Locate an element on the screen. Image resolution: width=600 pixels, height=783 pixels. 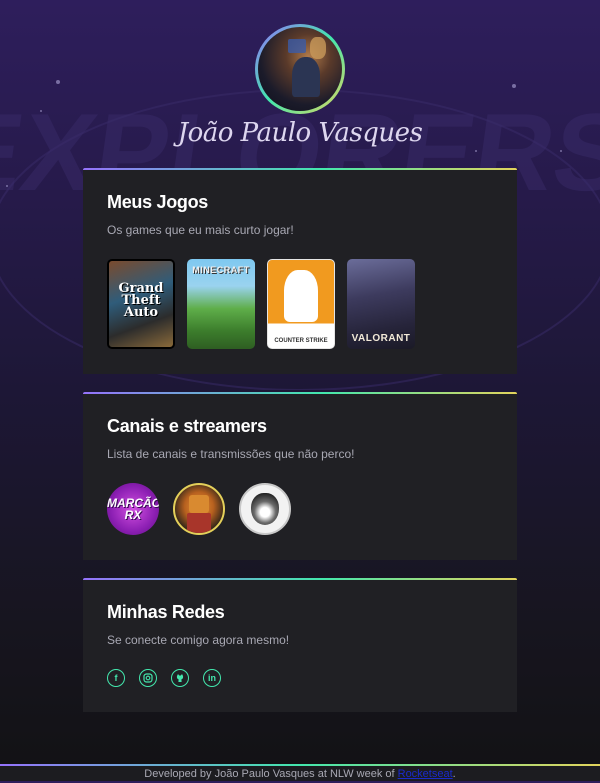
channel-fox-streamer is located at coordinates (199, 509).